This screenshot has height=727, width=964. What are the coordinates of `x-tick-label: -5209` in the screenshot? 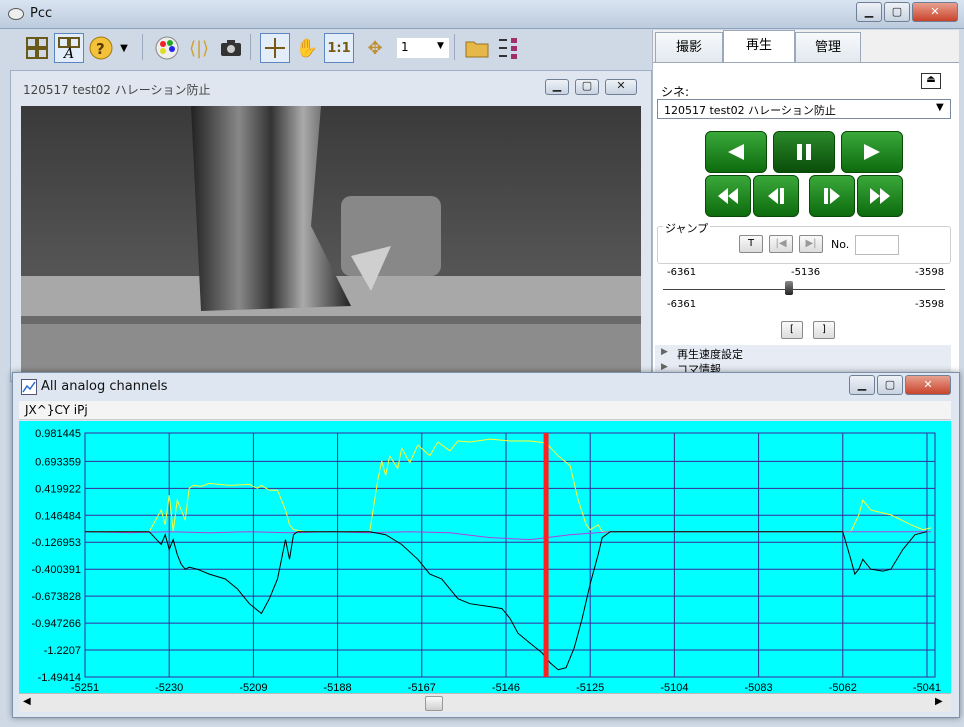 It's located at (253, 687).